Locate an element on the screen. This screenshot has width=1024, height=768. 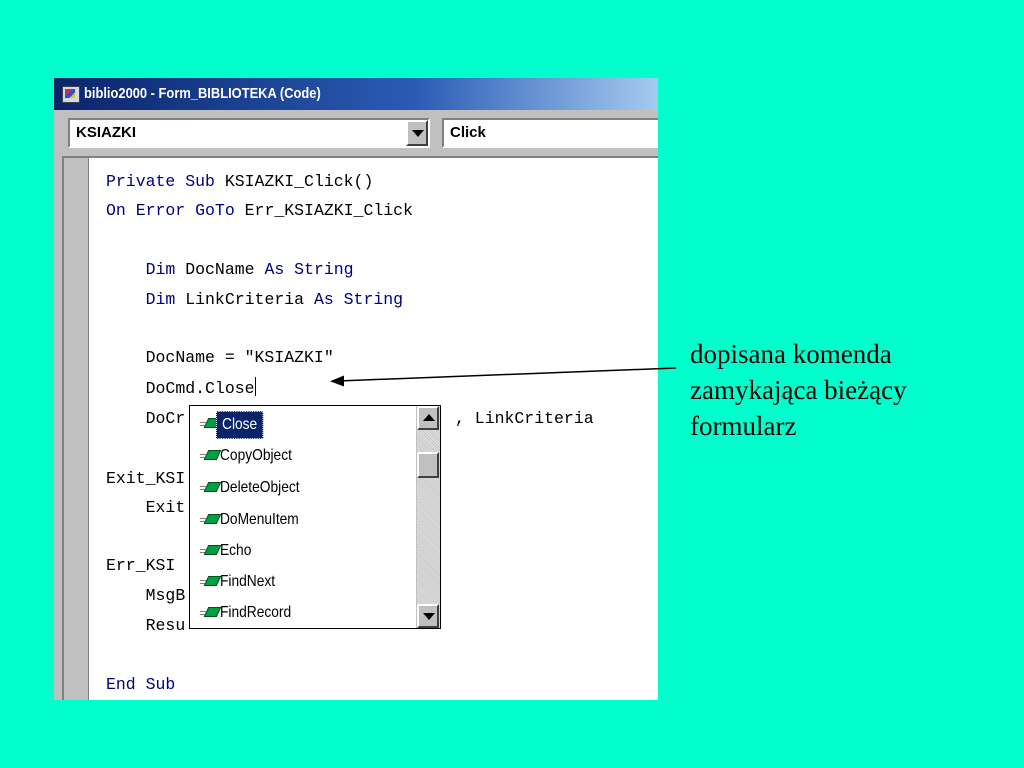
object-combo-value: KSIAZKI is located at coordinates (106, 132).